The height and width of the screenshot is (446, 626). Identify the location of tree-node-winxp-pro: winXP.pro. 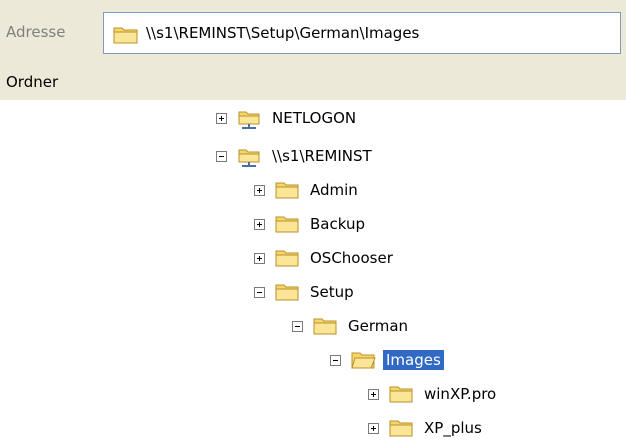
(433, 394).